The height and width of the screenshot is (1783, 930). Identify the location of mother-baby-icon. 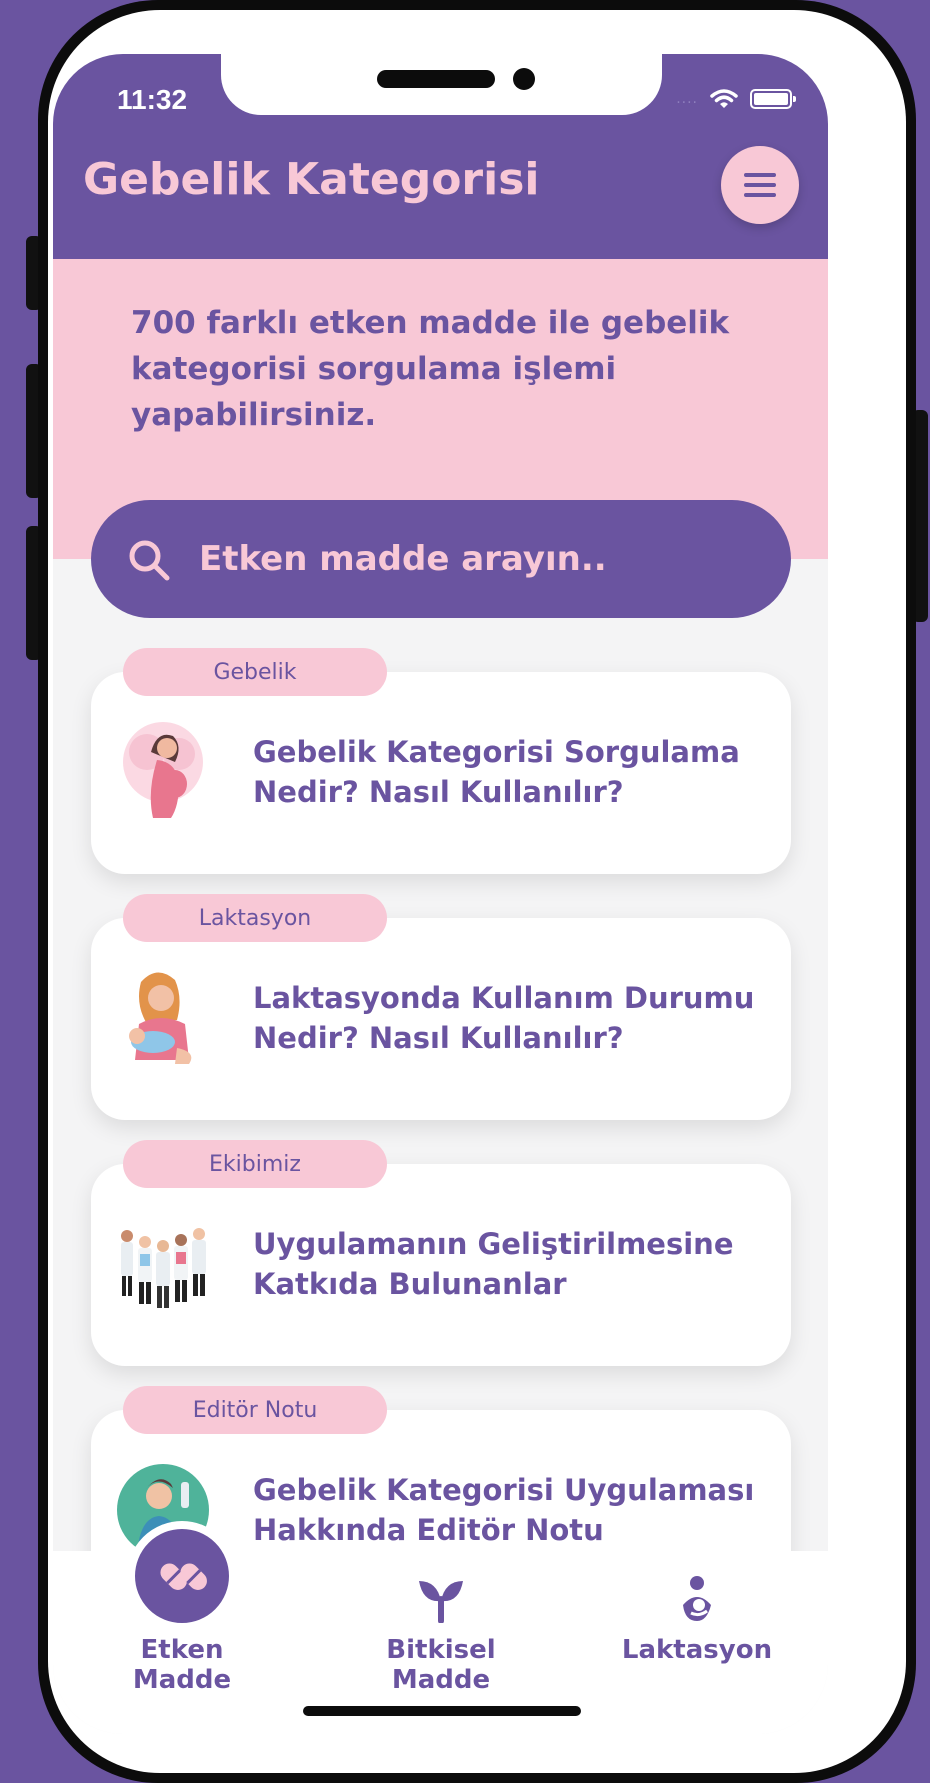
(697, 1599).